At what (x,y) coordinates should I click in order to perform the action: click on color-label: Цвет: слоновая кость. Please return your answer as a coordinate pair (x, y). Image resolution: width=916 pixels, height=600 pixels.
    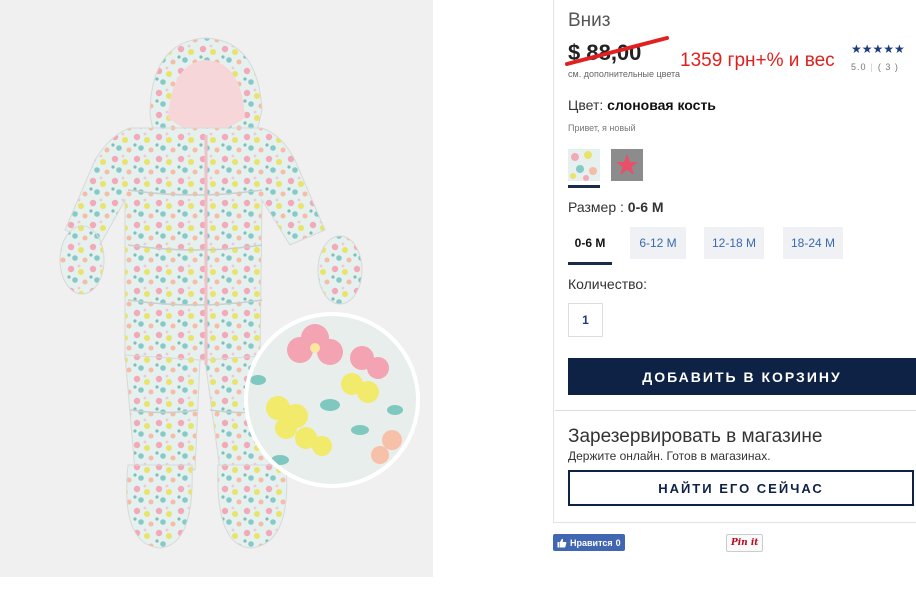
    Looking at the image, I should click on (642, 105).